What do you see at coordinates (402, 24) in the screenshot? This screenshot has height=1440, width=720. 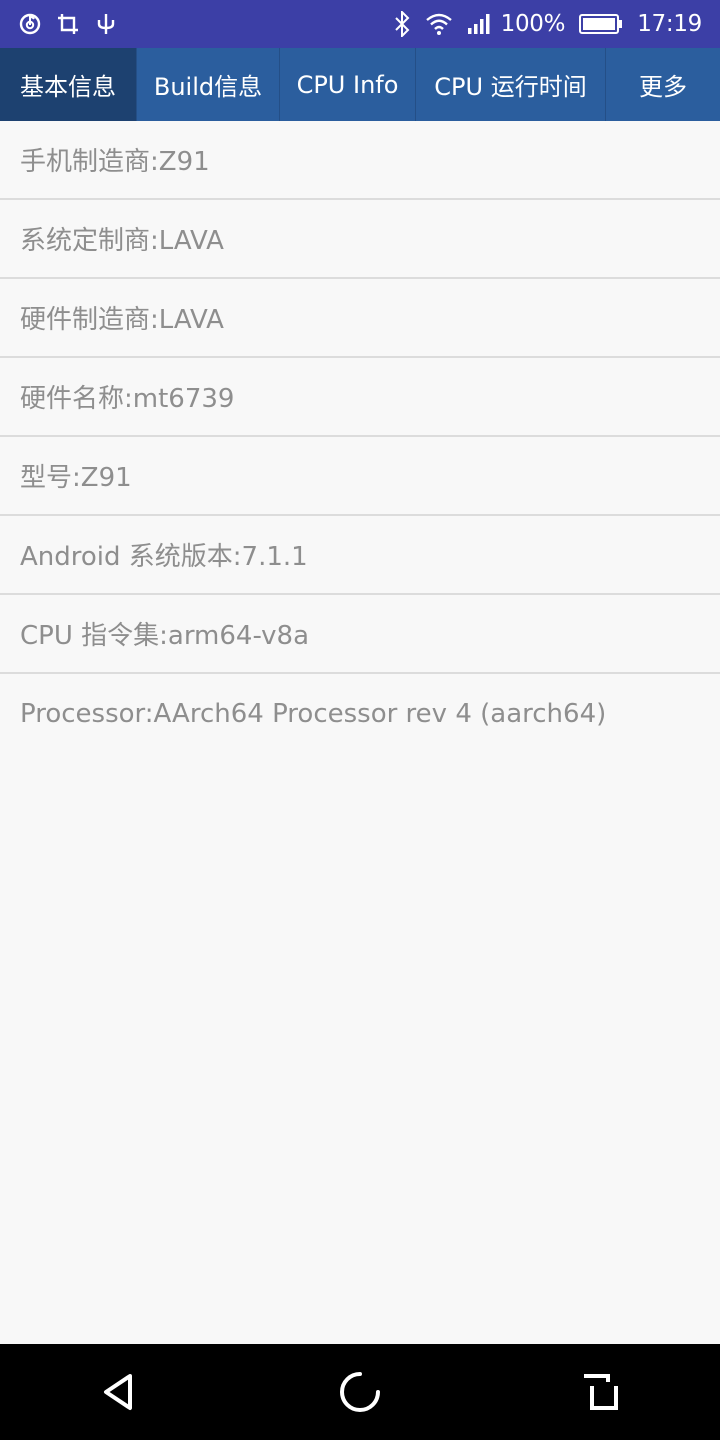 I see `bluetooth-icon` at bounding box center [402, 24].